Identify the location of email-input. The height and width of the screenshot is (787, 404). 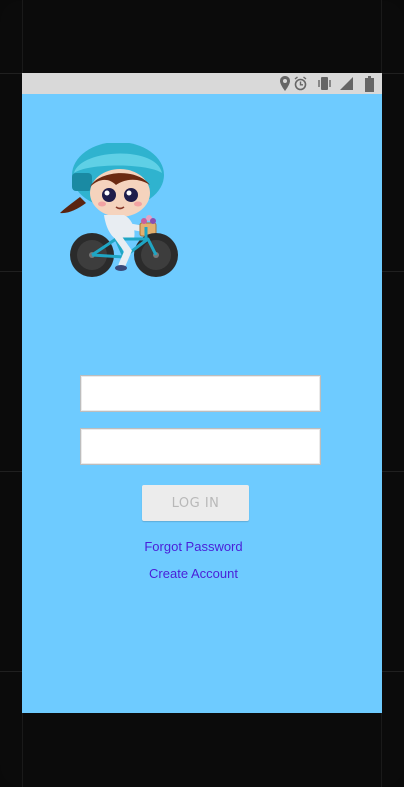
(200, 393).